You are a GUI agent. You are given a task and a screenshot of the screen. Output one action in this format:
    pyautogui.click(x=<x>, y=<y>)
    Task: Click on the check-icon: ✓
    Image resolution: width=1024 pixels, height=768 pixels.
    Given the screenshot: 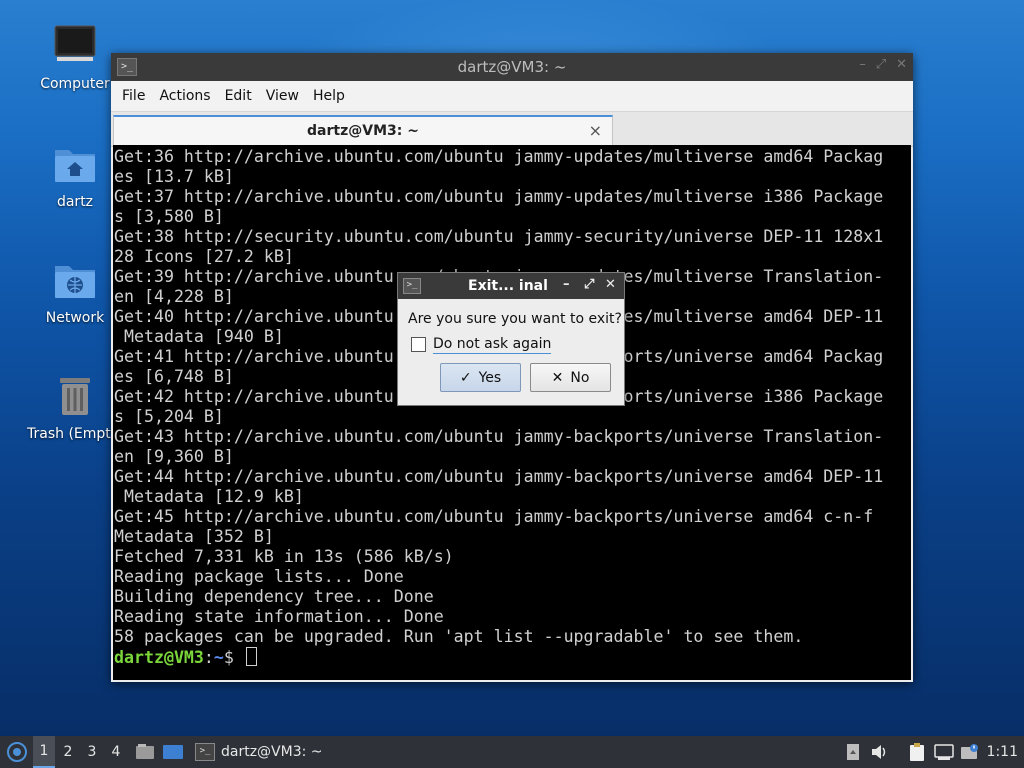 What is the action you would take?
    pyautogui.click(x=465, y=377)
    